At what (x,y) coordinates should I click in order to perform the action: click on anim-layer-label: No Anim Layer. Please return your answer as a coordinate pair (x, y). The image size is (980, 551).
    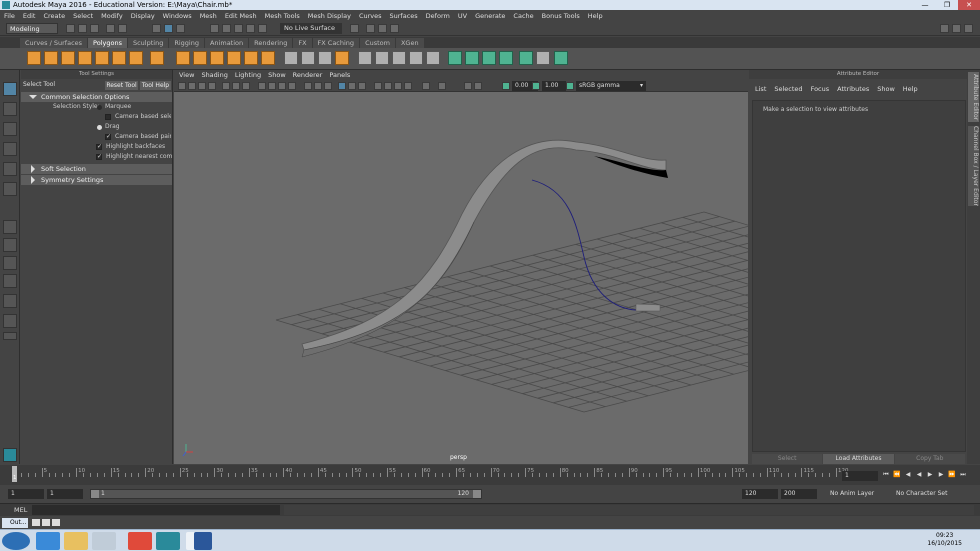
    Looking at the image, I should click on (852, 493).